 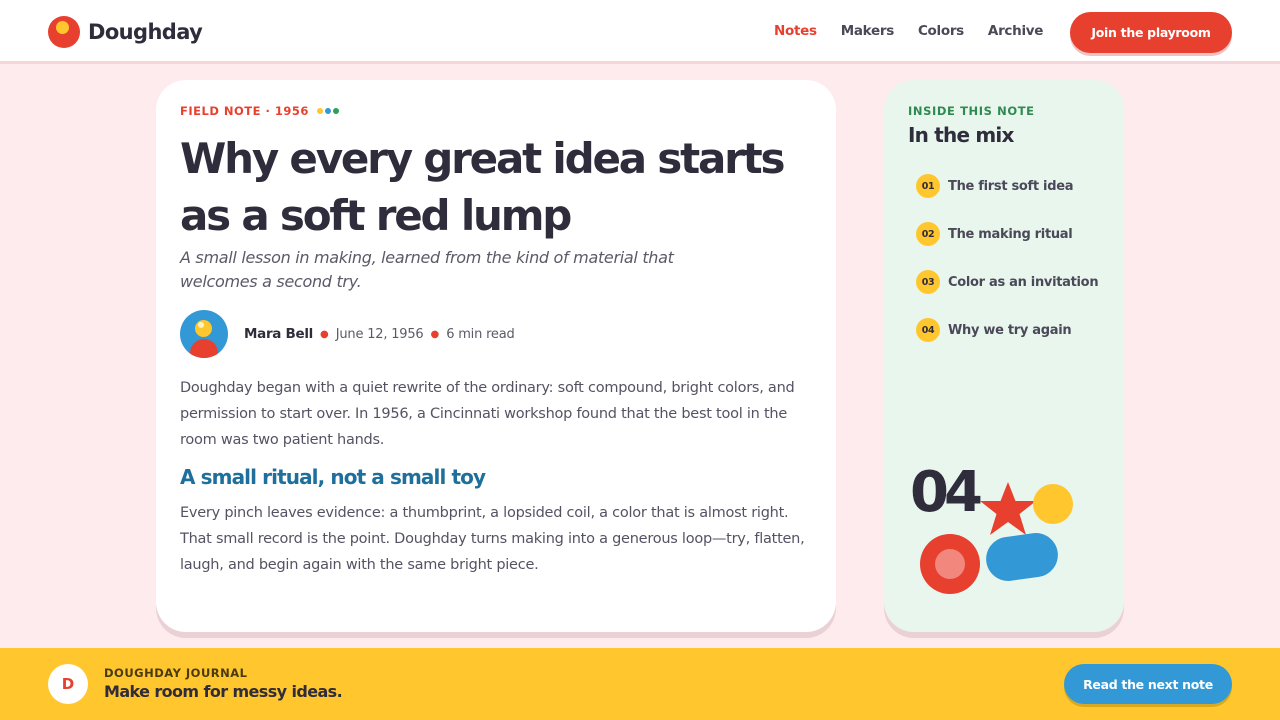 What do you see at coordinates (928, 186) in the screenshot?
I see `toc-number-badge: 01` at bounding box center [928, 186].